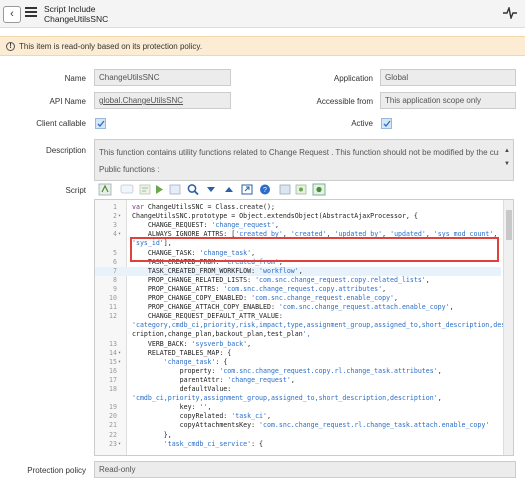  What do you see at coordinates (213, 379) in the screenshot?
I see `code-text: parentAttr: 'change_request',` at bounding box center [213, 379].